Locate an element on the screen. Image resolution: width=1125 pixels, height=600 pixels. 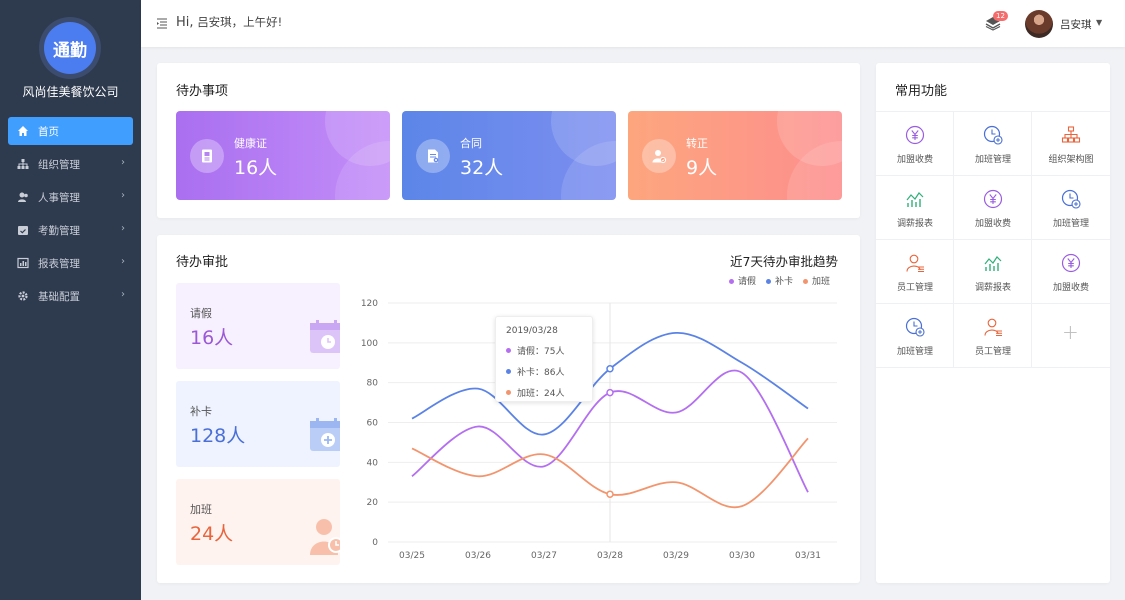
calendar-plus-icon is located at coordinates (323, 437).